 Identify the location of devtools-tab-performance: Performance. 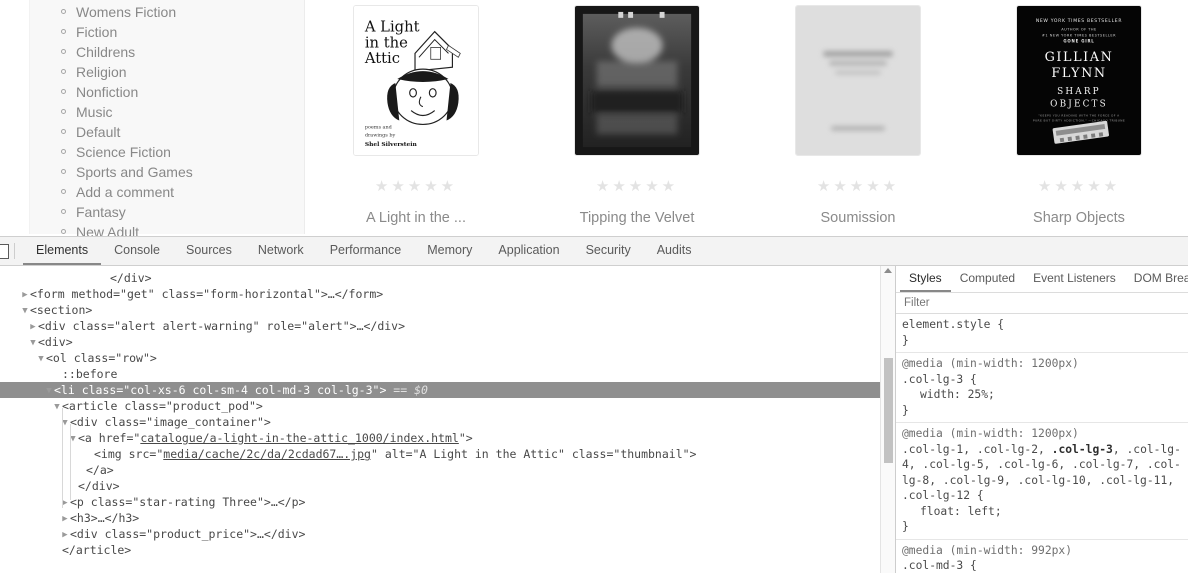
(366, 251).